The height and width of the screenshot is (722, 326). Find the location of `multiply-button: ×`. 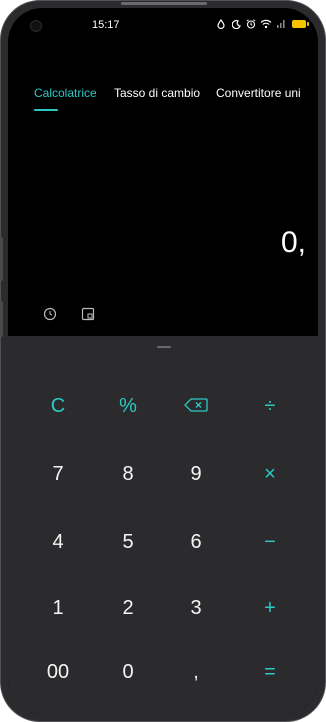

multiply-button: × is located at coordinates (270, 474).